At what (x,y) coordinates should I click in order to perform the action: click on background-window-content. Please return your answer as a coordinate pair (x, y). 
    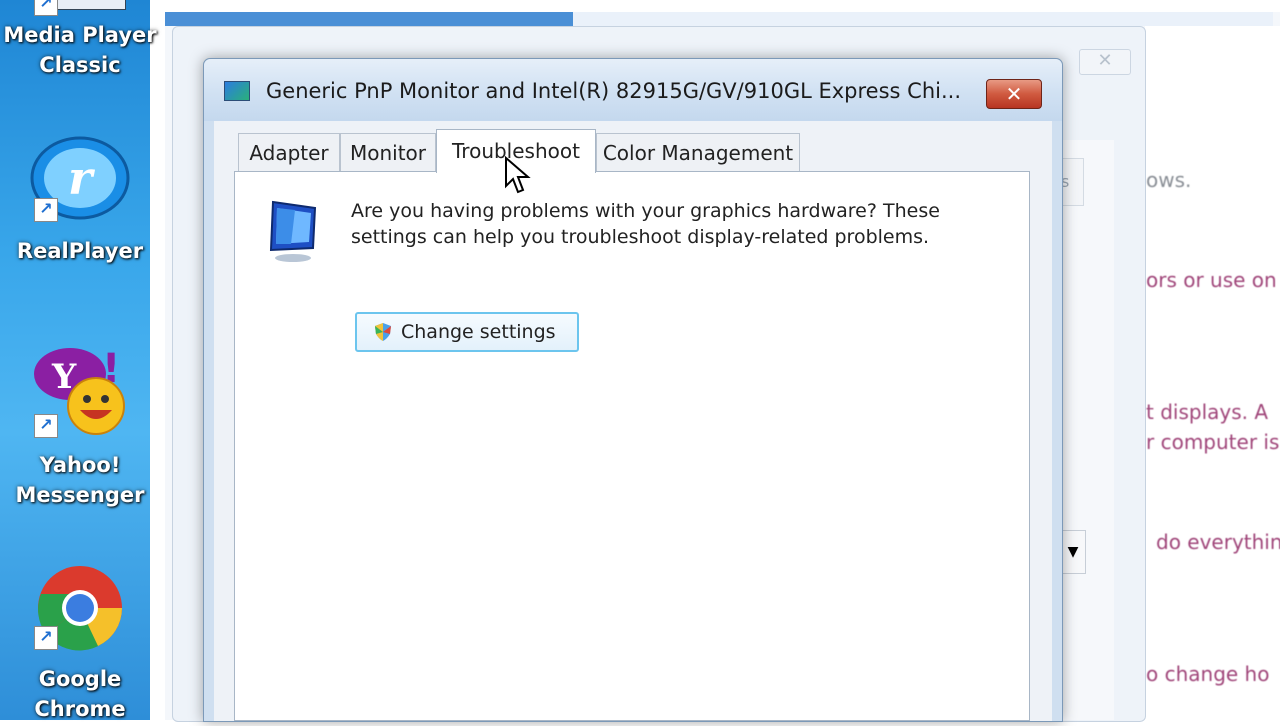
    Looking at the image, I should click on (1212, 376).